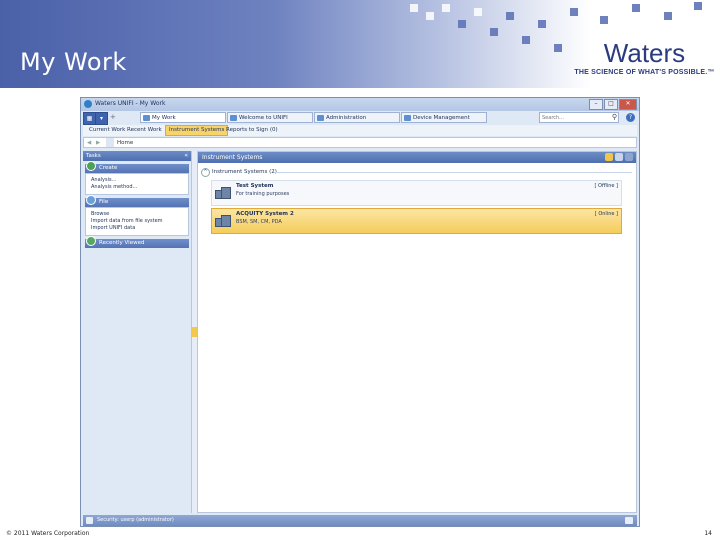 Image resolution: width=720 pixels, height=540 pixels. Describe the element at coordinates (611, 104) in the screenshot. I see `maximize-button: □` at that location.